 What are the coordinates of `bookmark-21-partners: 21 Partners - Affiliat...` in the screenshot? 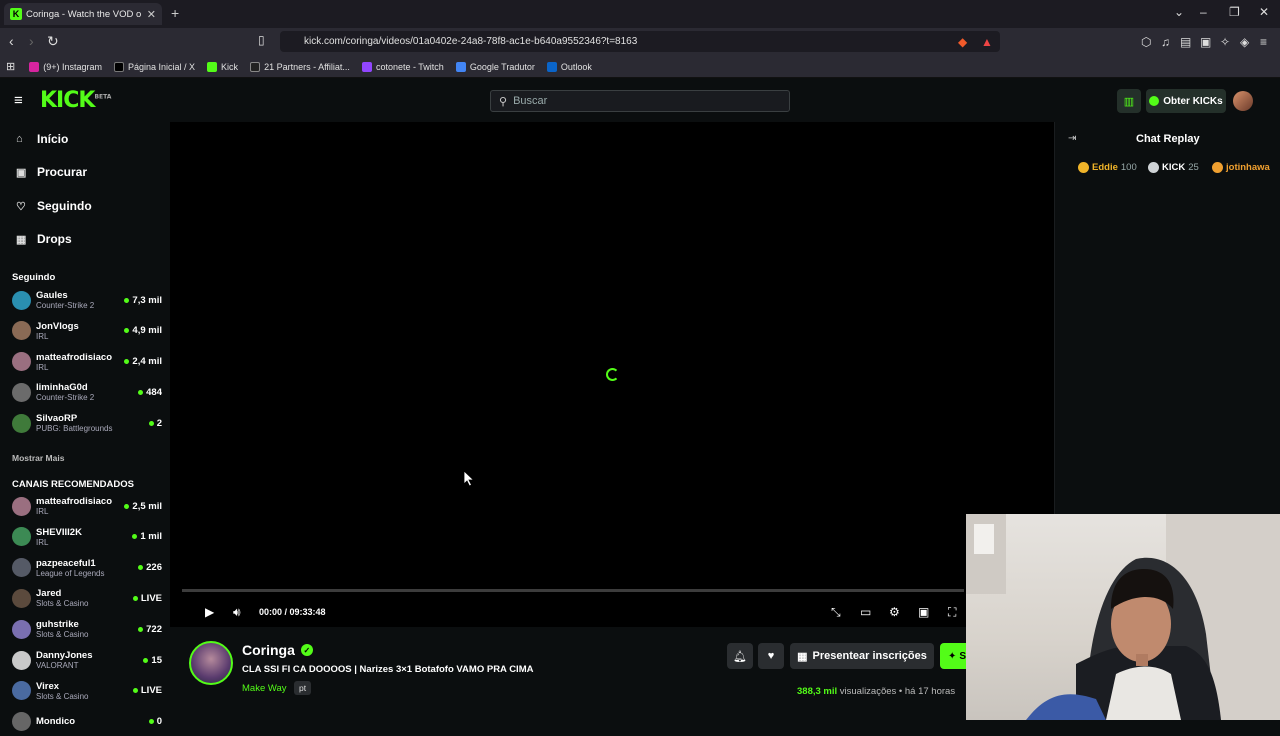 It's located at (300, 66).